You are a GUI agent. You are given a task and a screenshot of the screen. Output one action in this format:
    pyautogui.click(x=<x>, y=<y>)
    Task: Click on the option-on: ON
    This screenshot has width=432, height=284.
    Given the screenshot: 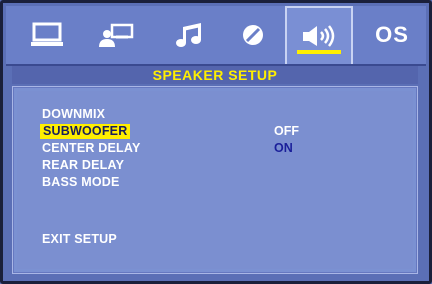 What is the action you would take?
    pyautogui.click(x=283, y=148)
    